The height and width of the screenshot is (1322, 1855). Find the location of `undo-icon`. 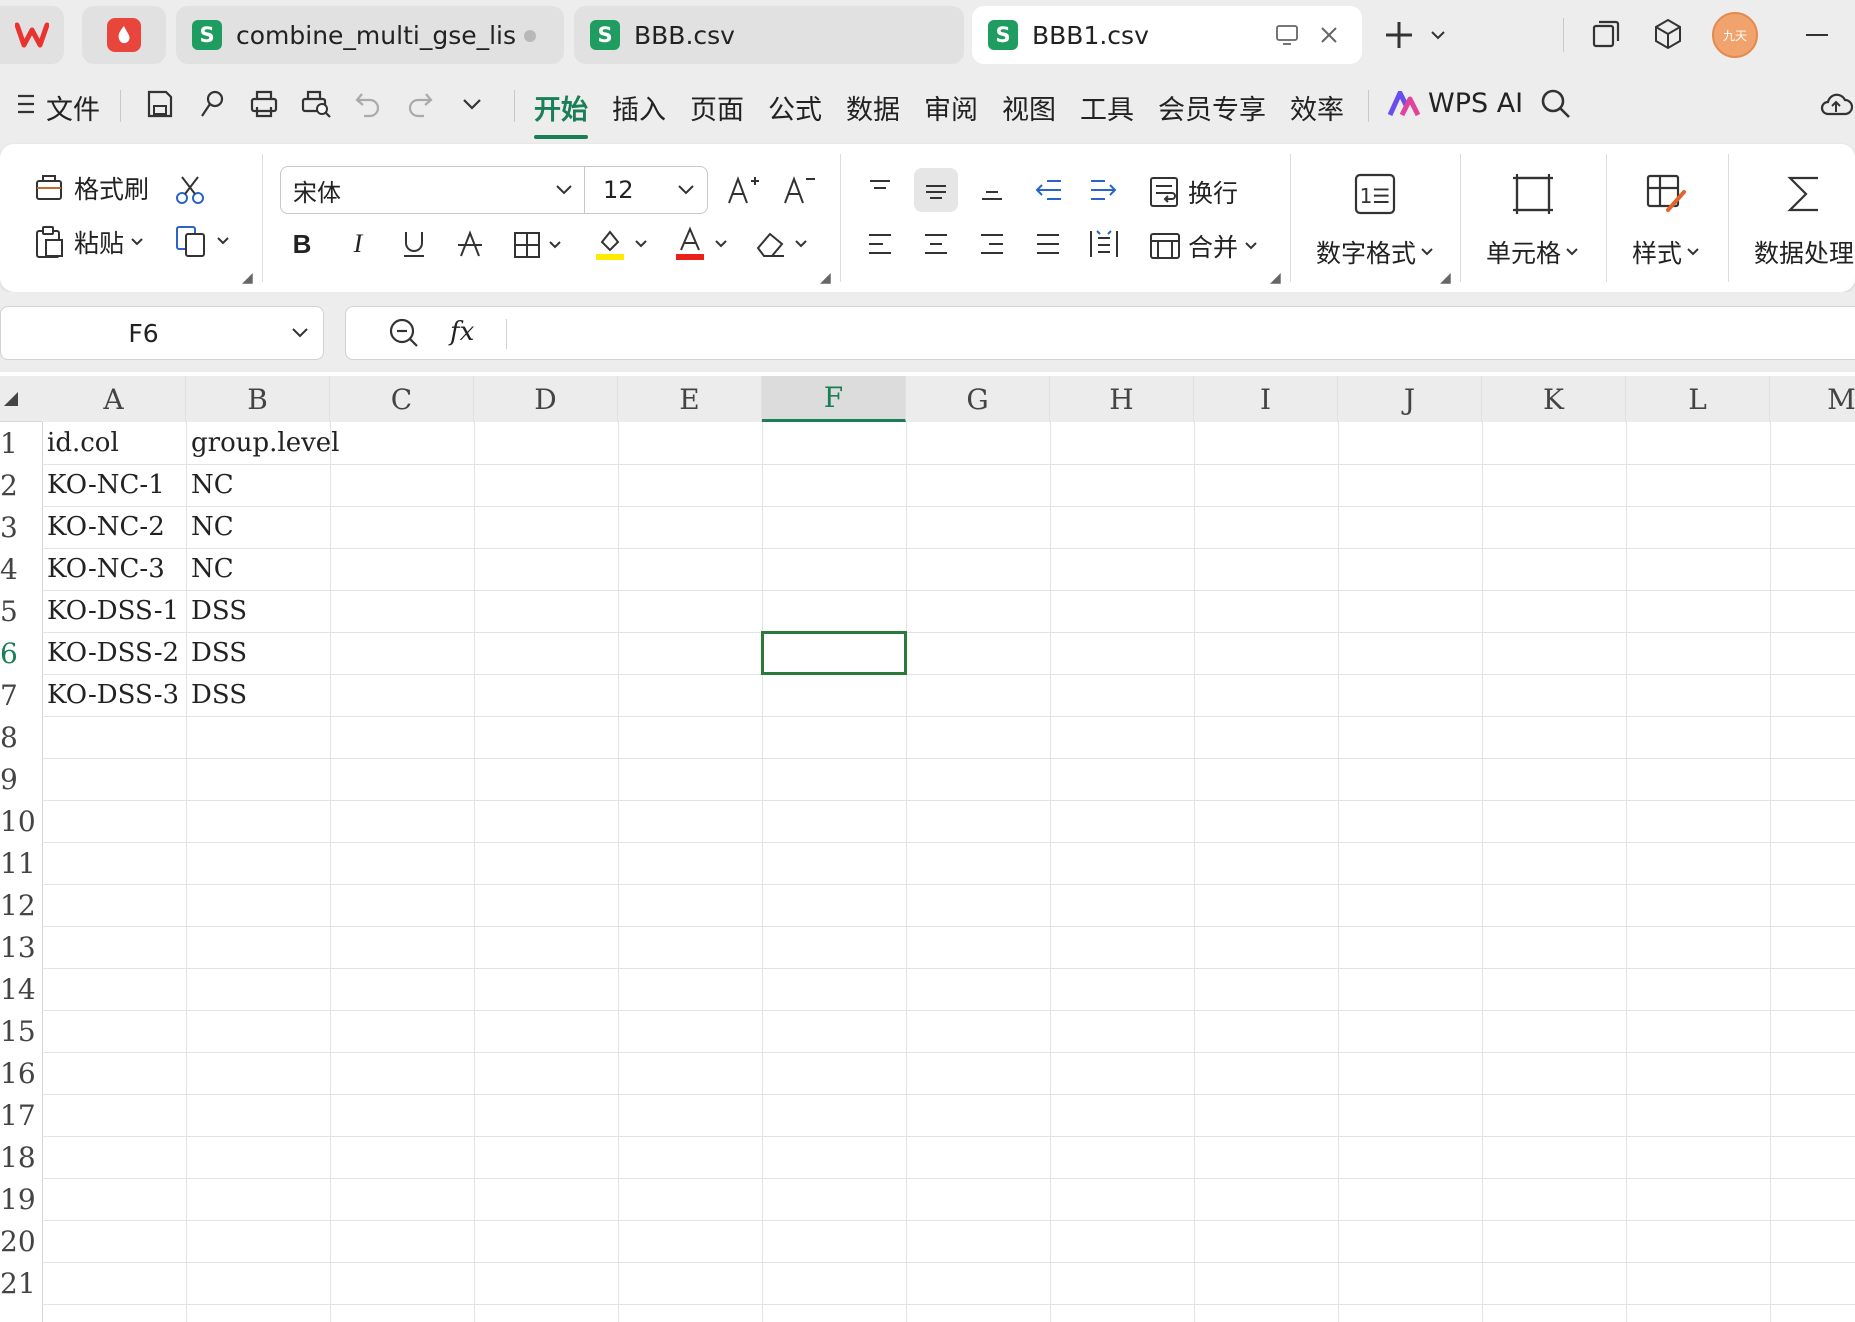

undo-icon is located at coordinates (368, 104).